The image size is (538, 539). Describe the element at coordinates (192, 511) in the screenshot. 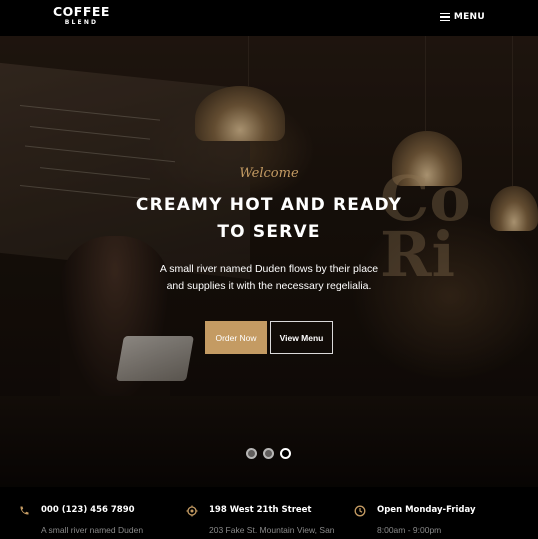

I see `location-icon` at that location.